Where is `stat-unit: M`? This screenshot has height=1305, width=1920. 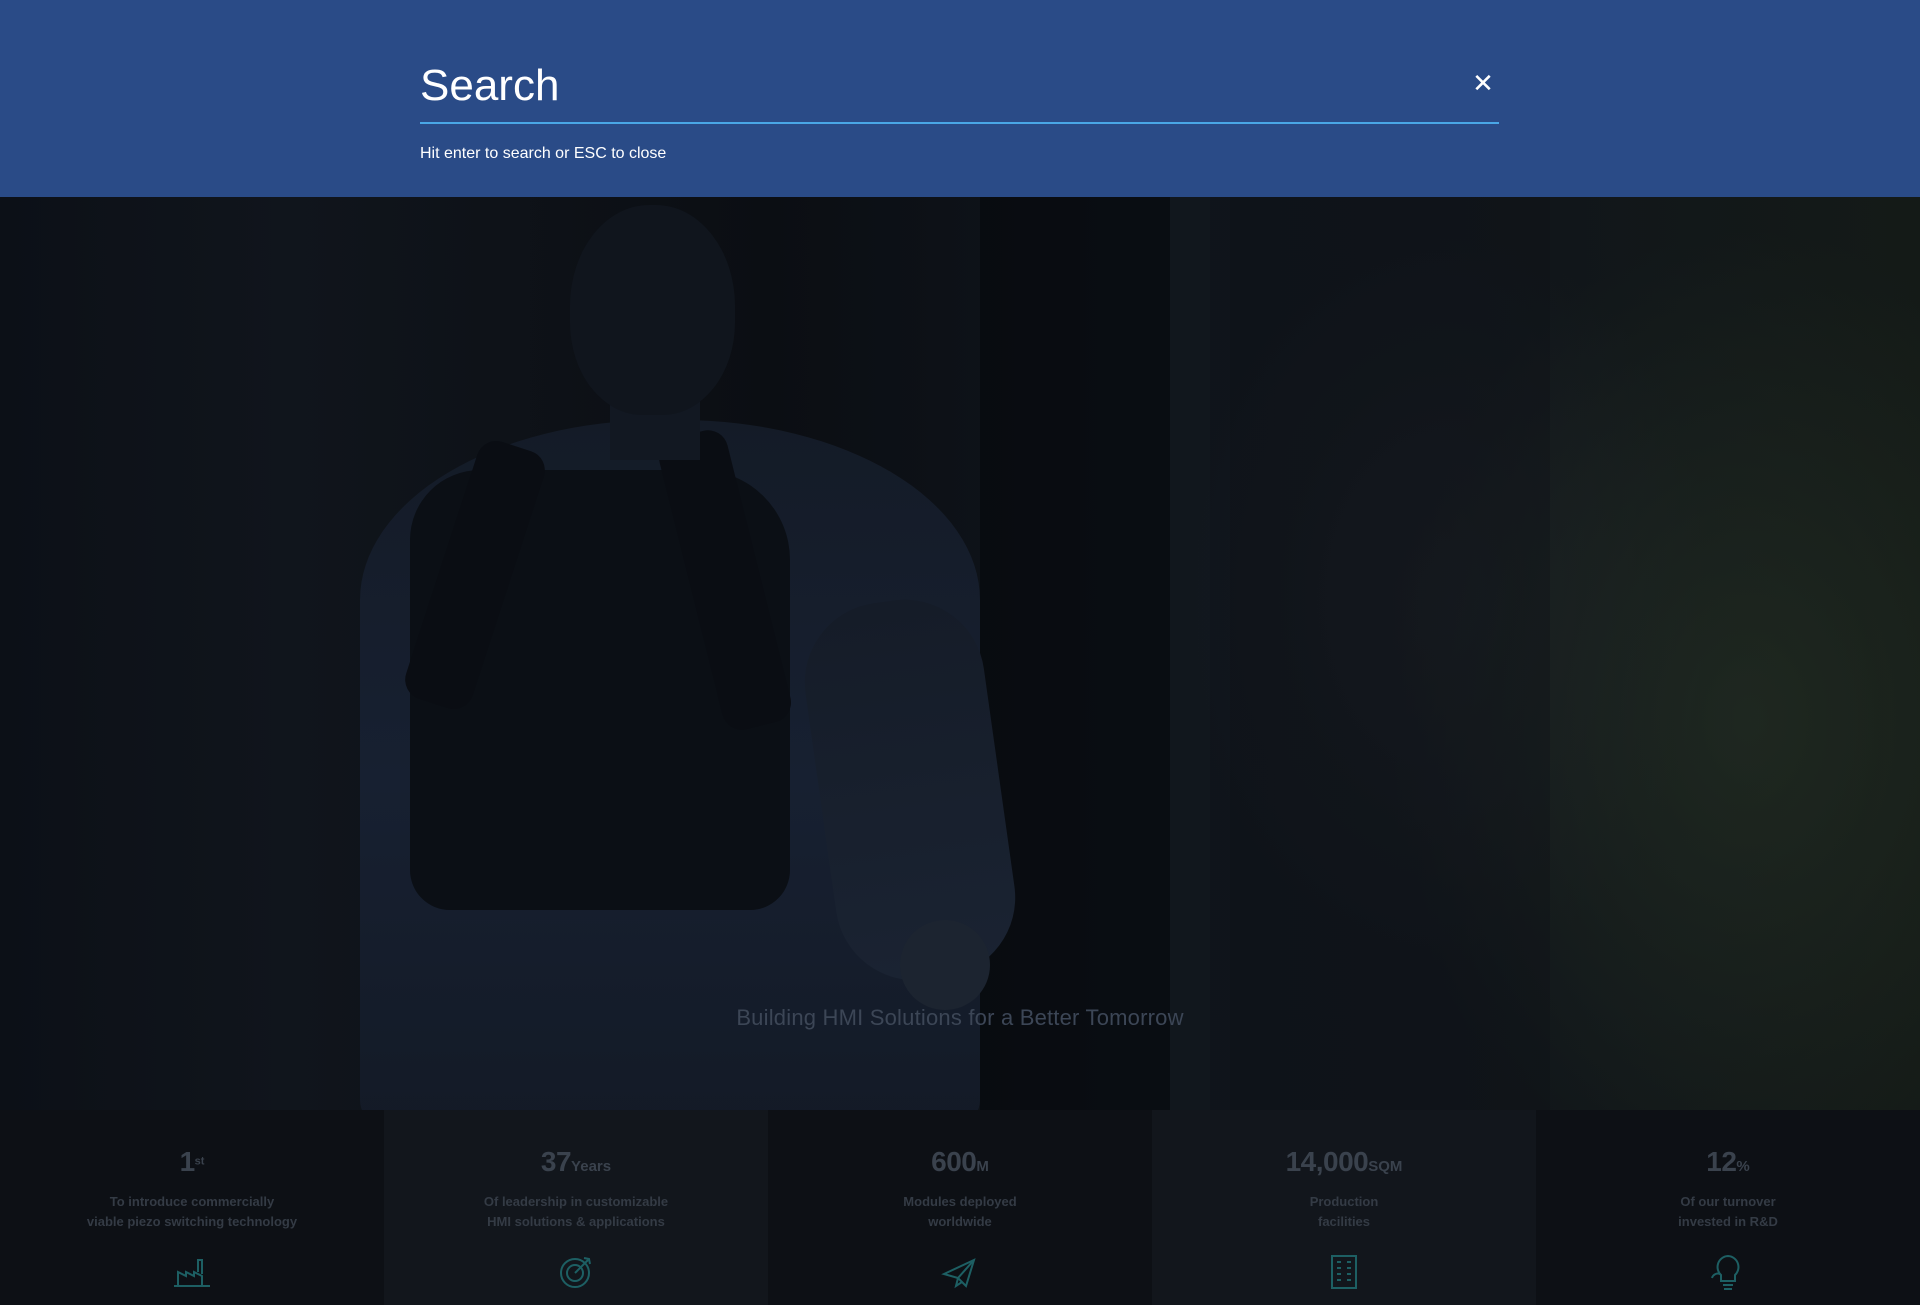
stat-unit: M is located at coordinates (982, 1166).